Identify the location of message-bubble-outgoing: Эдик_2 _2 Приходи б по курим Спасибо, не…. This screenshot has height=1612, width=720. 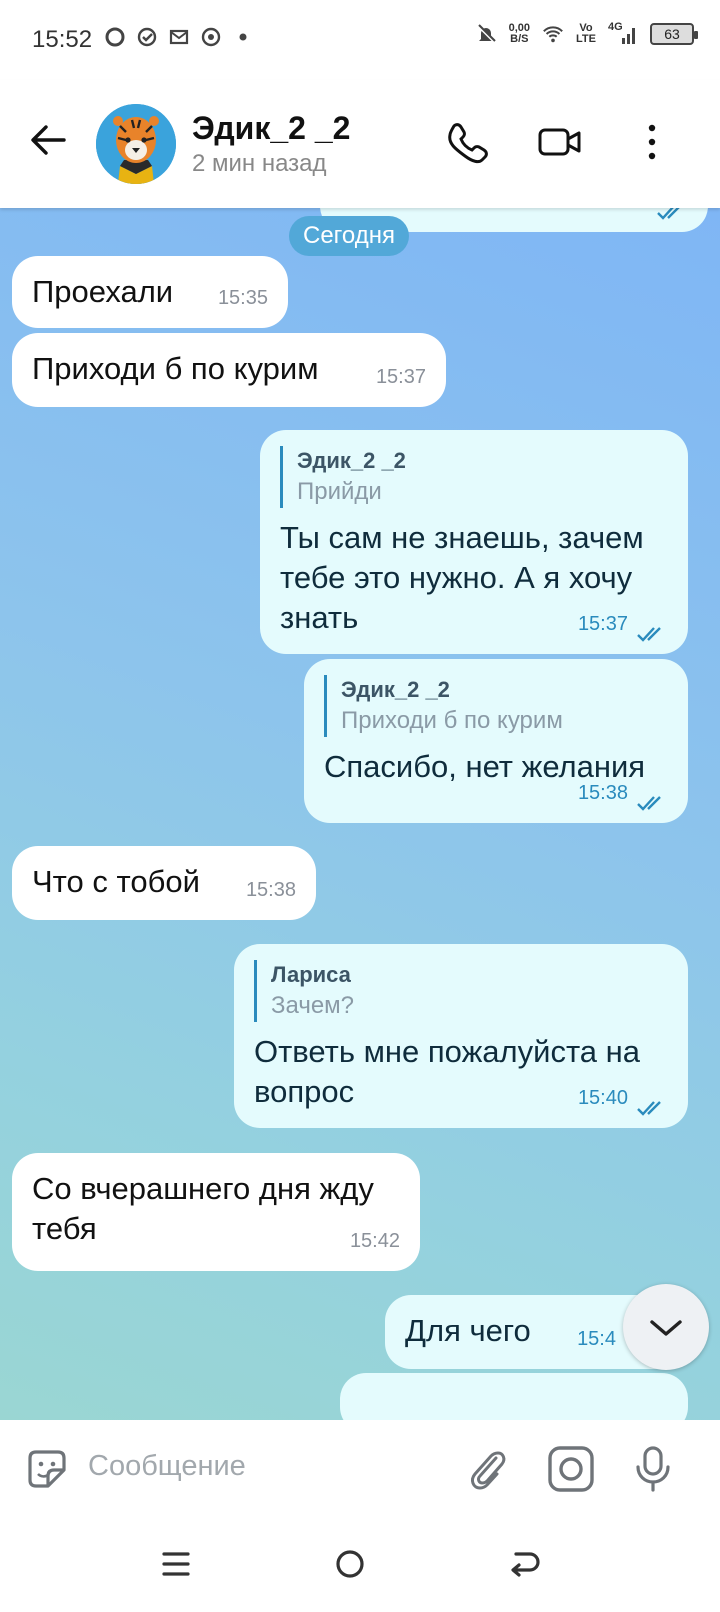
(496, 741).